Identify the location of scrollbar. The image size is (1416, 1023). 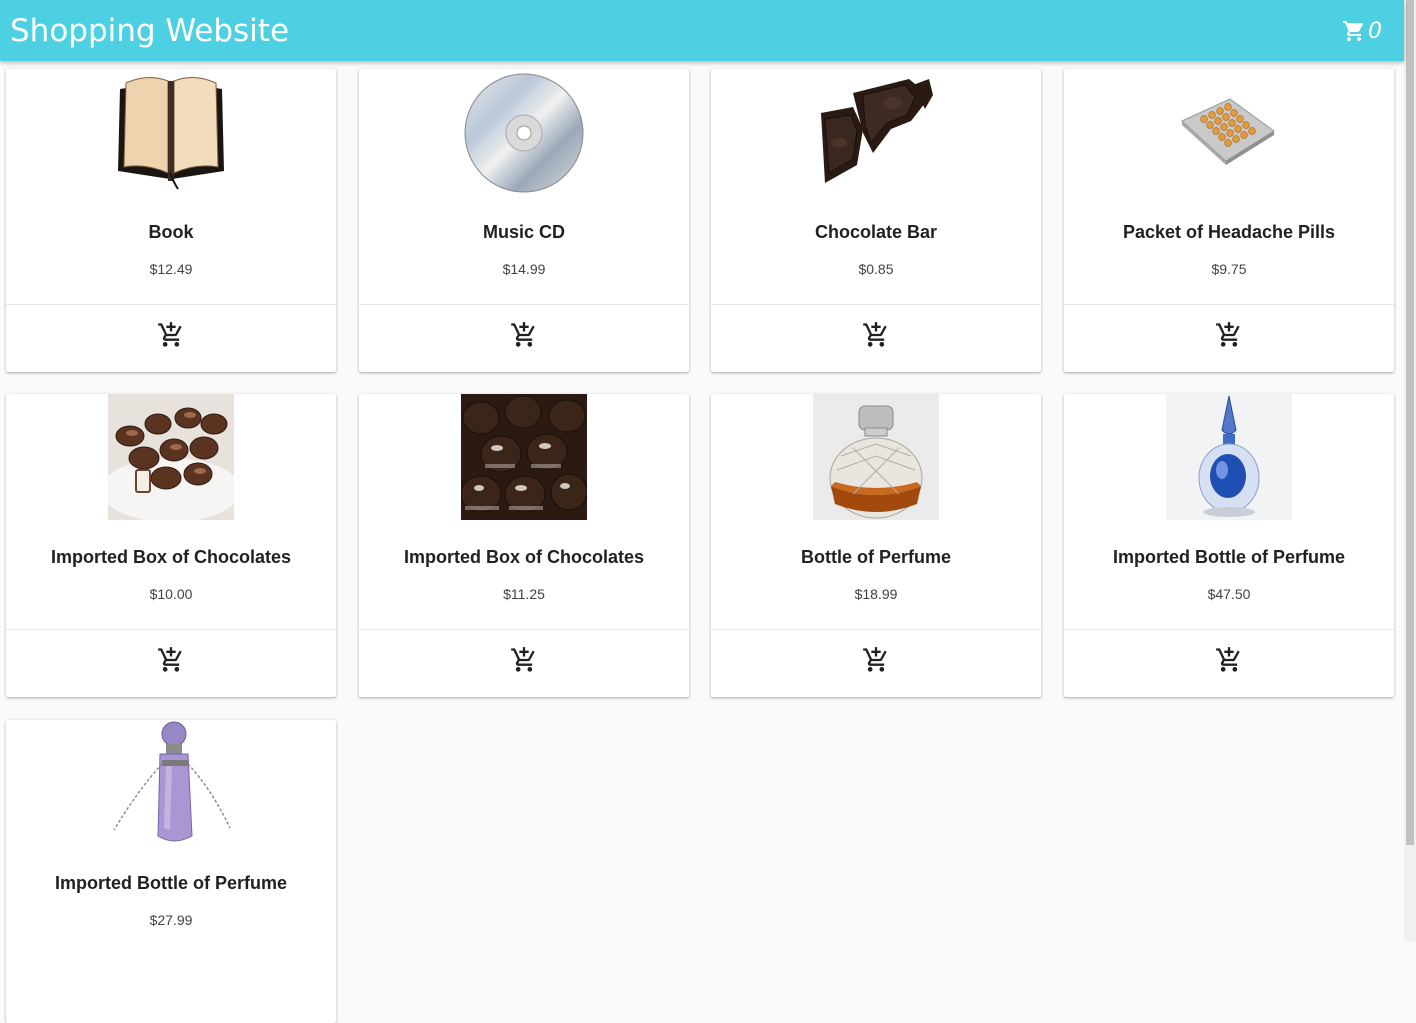
(1410, 471).